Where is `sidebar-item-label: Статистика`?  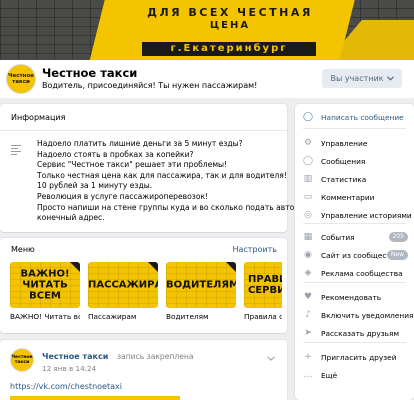
sidebar-item-label: Статистика is located at coordinates (344, 179).